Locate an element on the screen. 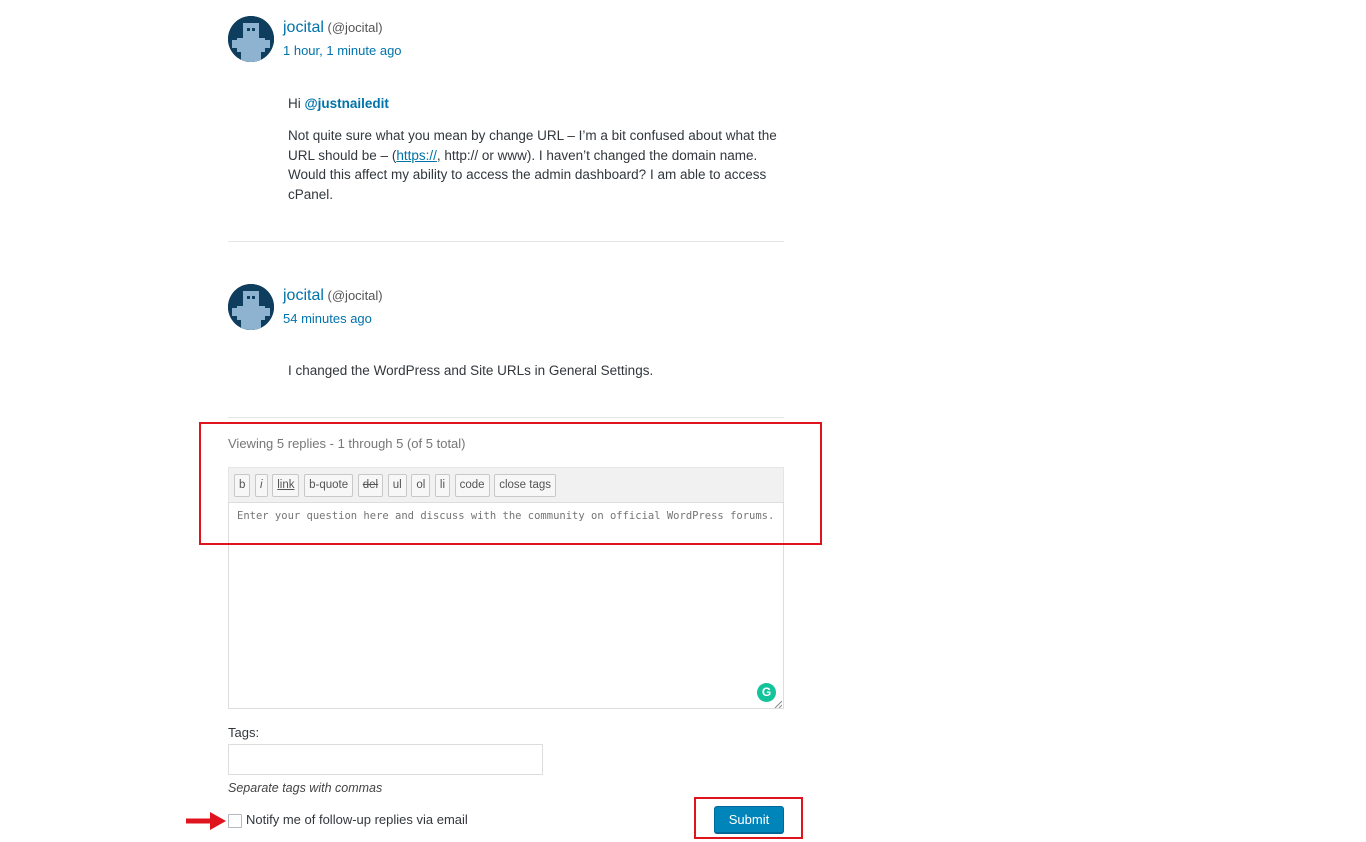 Image resolution: width=1366 pixels, height=842 pixels. arrow-right-icon is located at coordinates (206, 821).